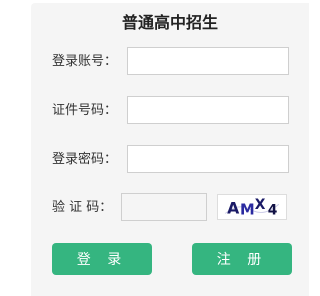 This screenshot has width=320, height=296. What do you see at coordinates (102, 259) in the screenshot?
I see `login-button: 登 录` at bounding box center [102, 259].